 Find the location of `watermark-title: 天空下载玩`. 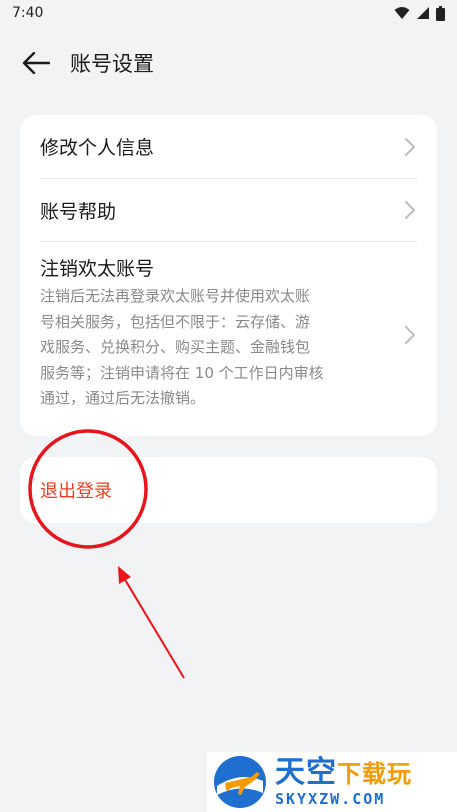

watermark-title: 天空下载玩 is located at coordinates (343, 772).